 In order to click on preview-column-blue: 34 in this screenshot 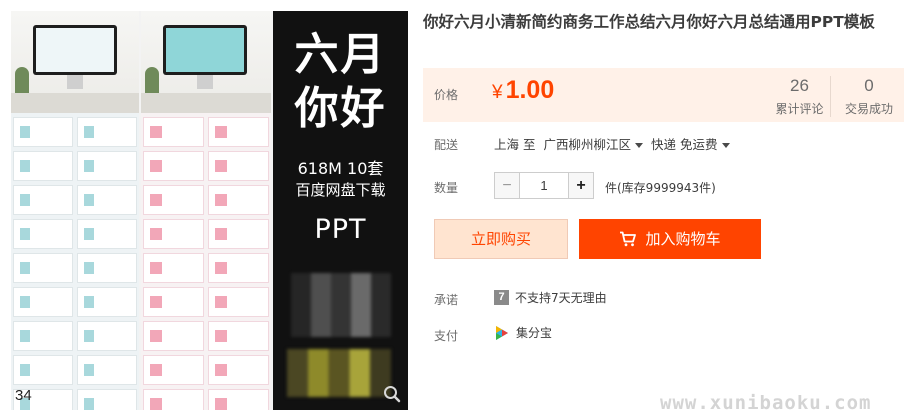, I will do `click(75, 210)`.